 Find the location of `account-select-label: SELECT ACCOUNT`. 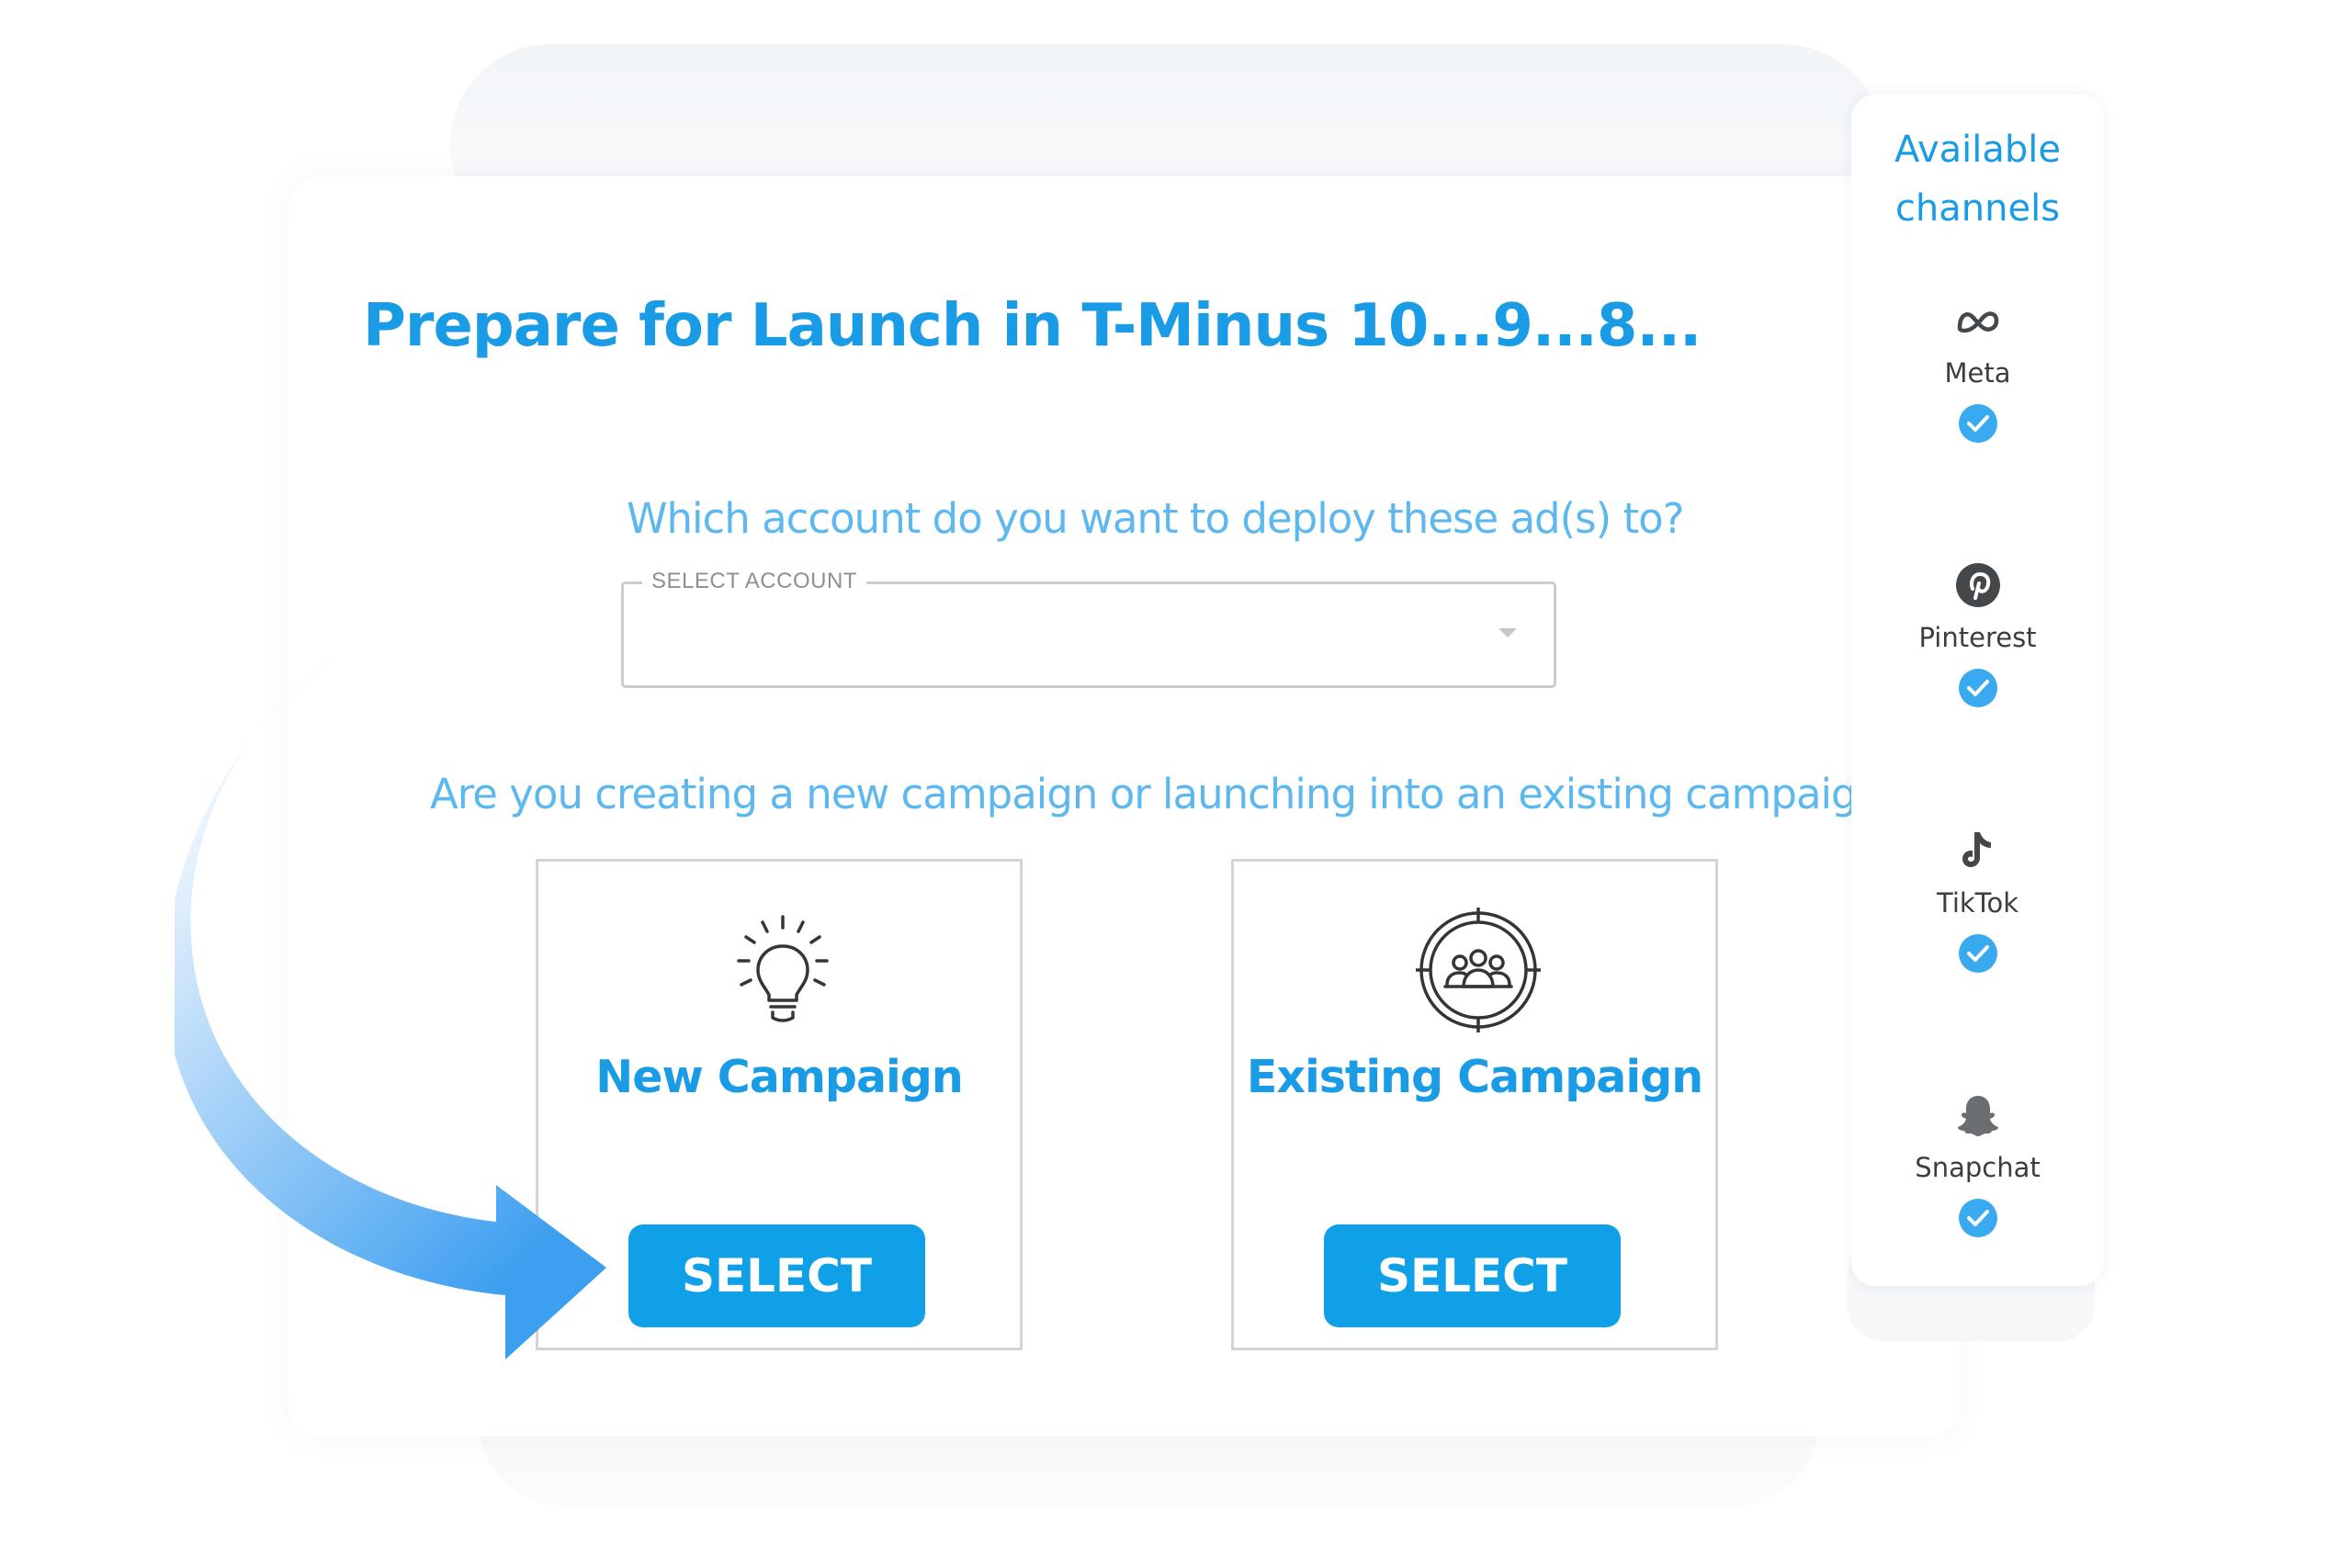

account-select-label: SELECT ACCOUNT is located at coordinates (754, 581).